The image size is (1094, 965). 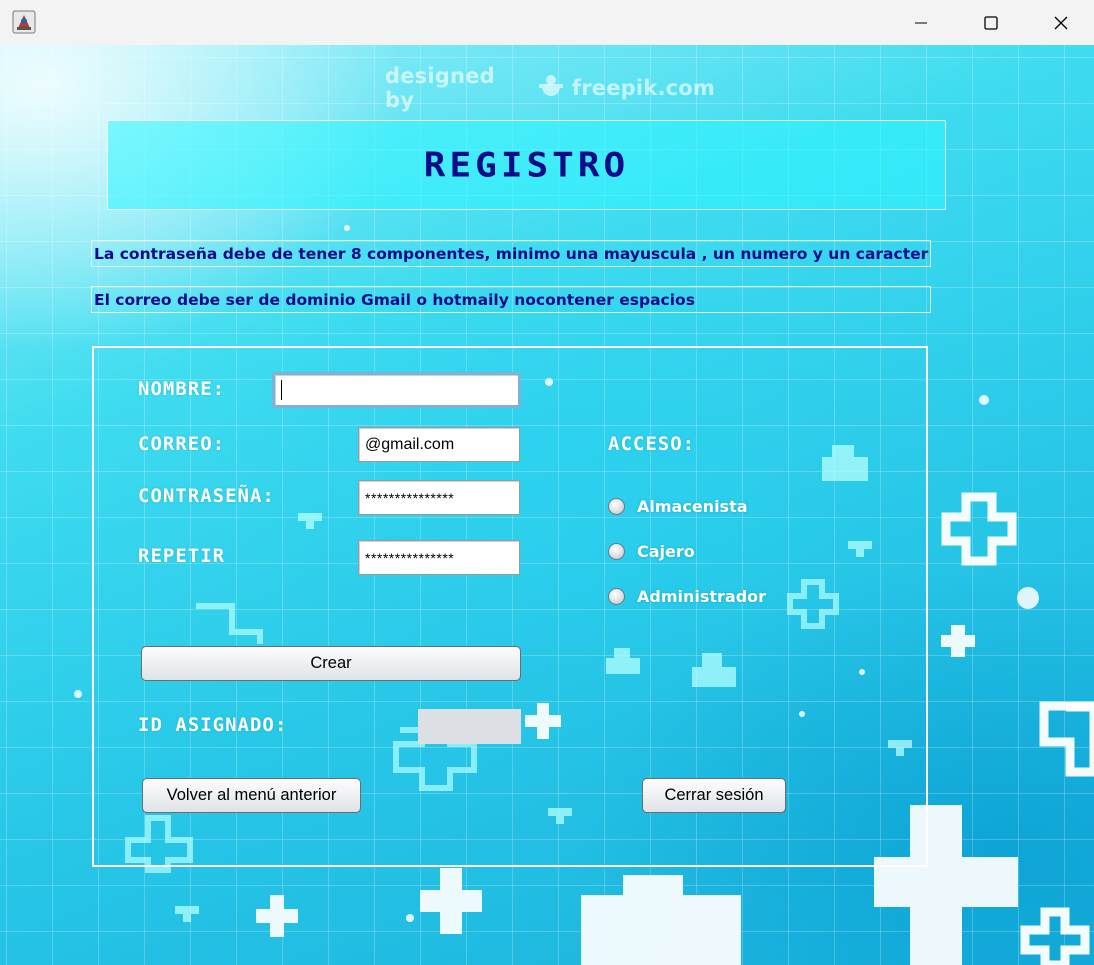 What do you see at coordinates (213, 725) in the screenshot?
I see `id-asignado-label: ID ASIGNADO:` at bounding box center [213, 725].